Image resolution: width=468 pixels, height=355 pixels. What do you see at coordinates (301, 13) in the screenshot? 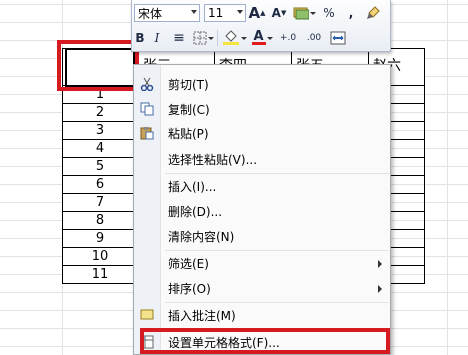
I see `money-icon` at bounding box center [301, 13].